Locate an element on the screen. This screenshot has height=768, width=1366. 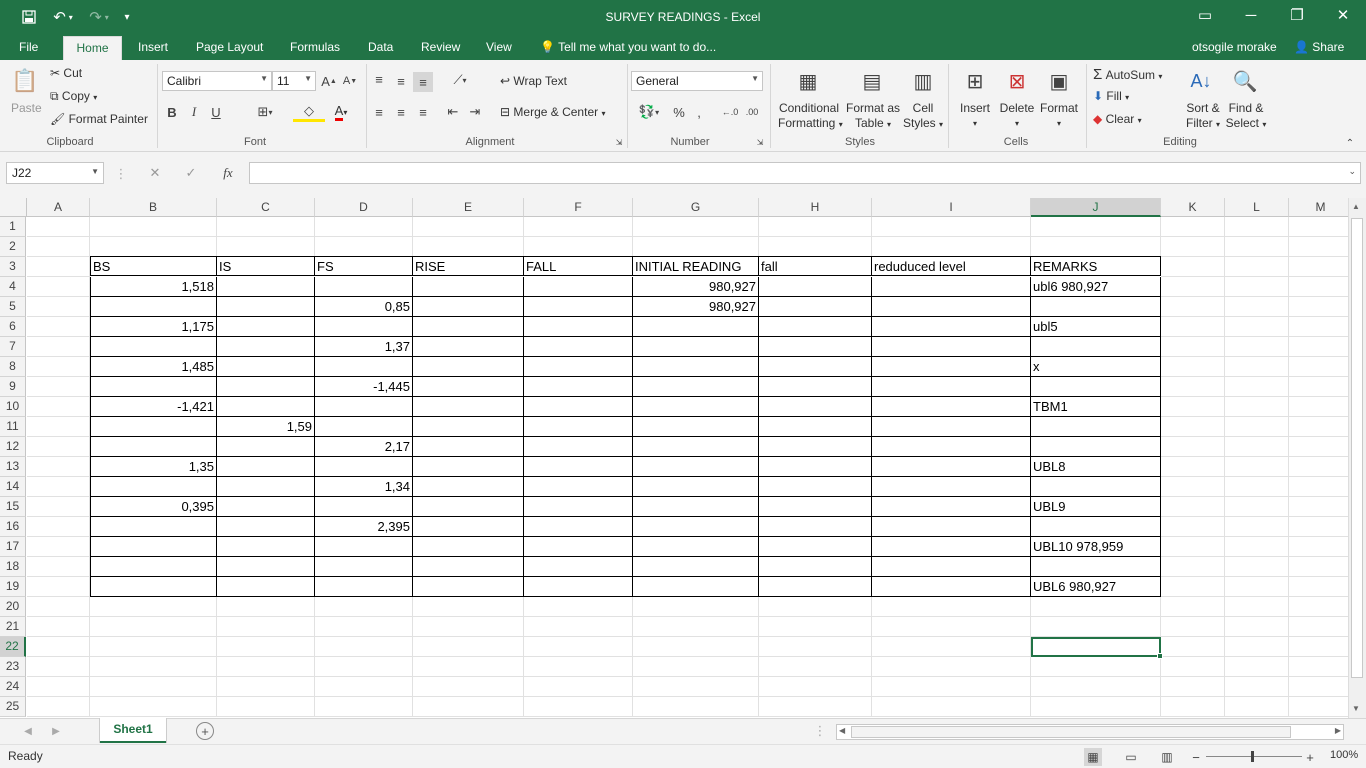
restore-button: ❐ is located at coordinates (1297, 17).